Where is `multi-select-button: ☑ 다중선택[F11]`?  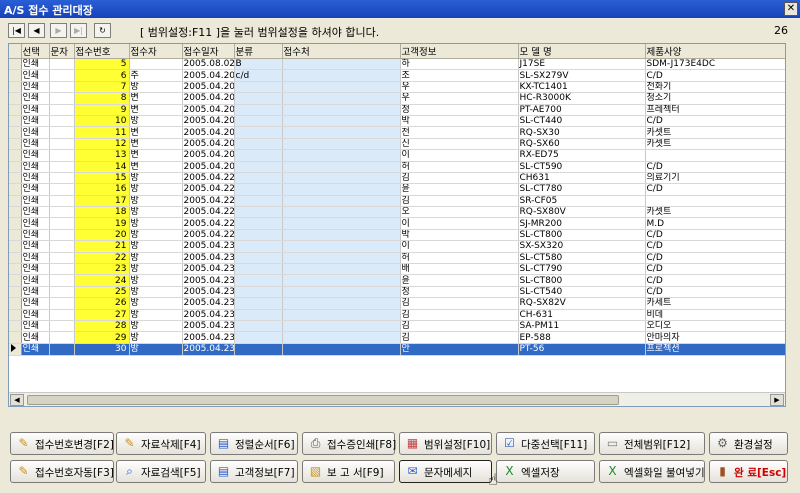 multi-select-button: ☑ 다중선택[F11] is located at coordinates (545, 443).